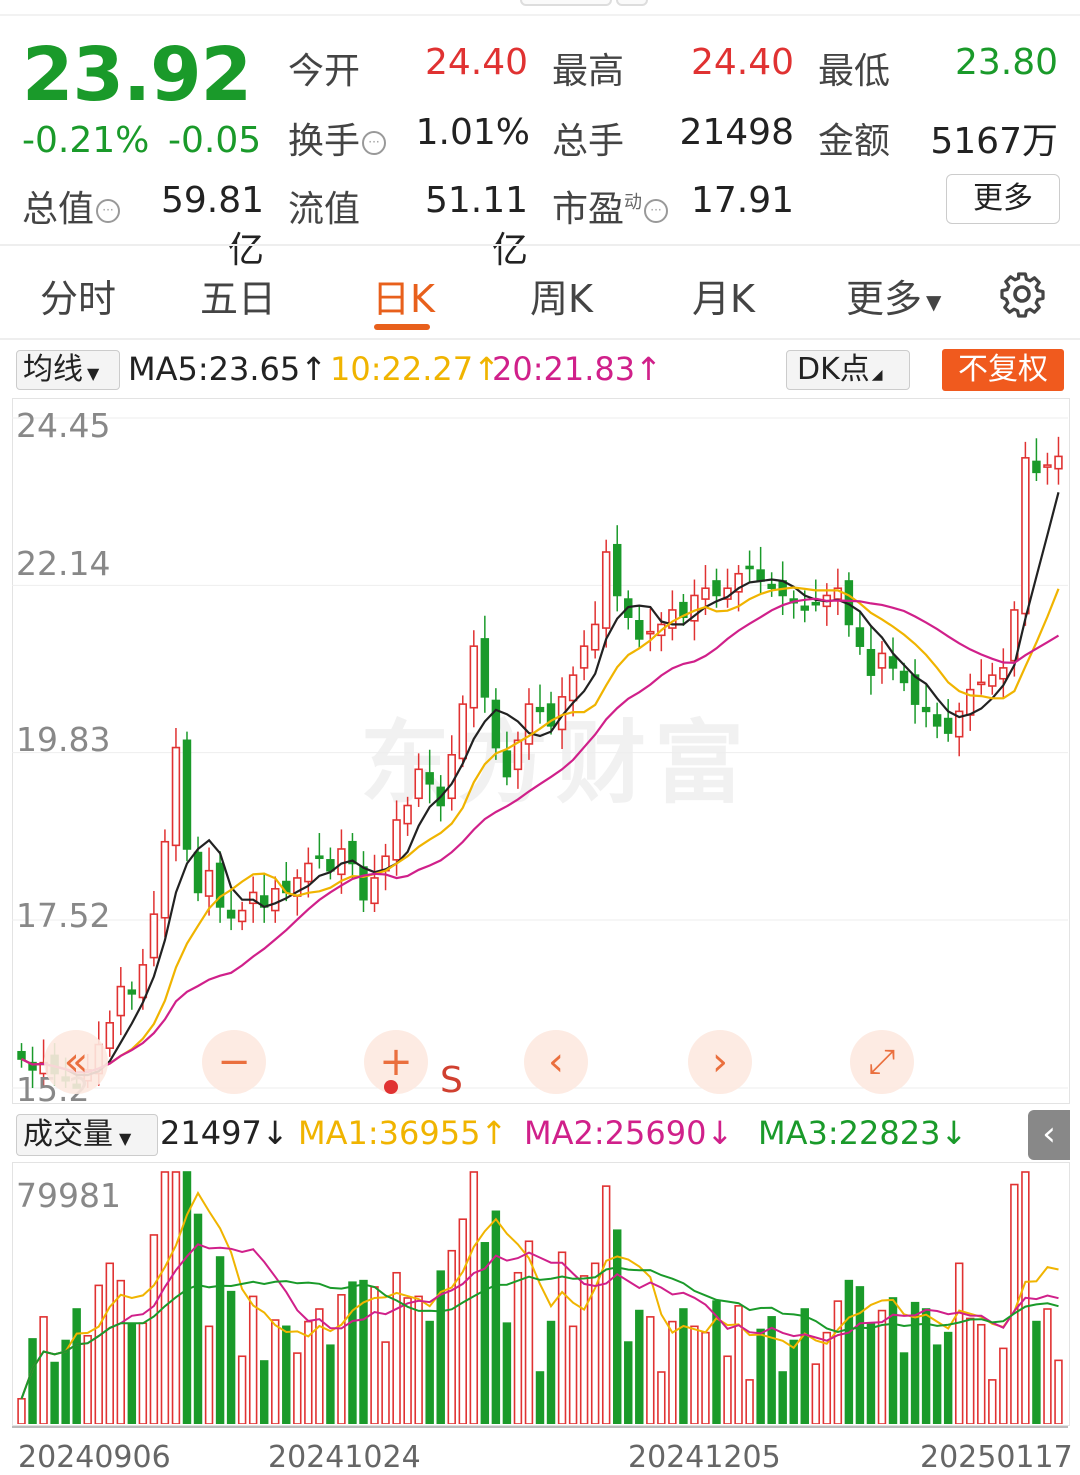 The height and width of the screenshot is (1475, 1080). I want to click on volume-readout: 21497↓, so click(224, 1133).